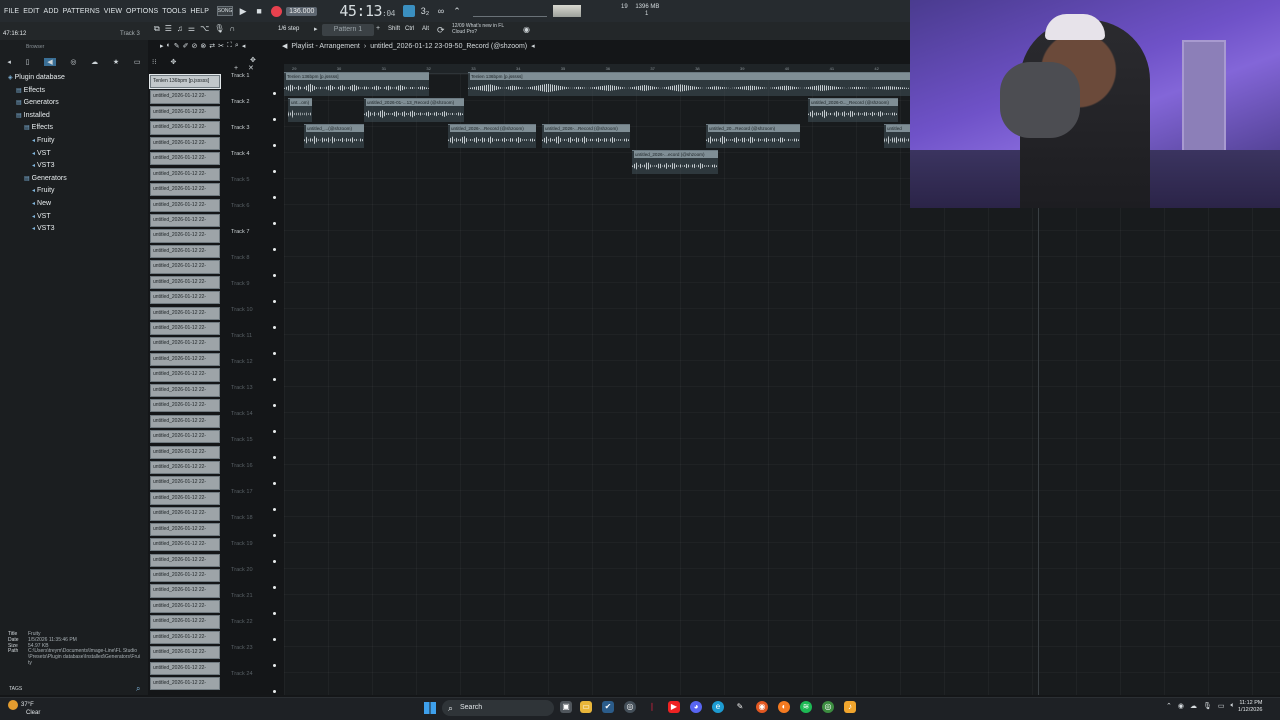 The height and width of the screenshot is (720, 1280). Describe the element at coordinates (242, 570) in the screenshot. I see `track-header: Track 20` at that location.